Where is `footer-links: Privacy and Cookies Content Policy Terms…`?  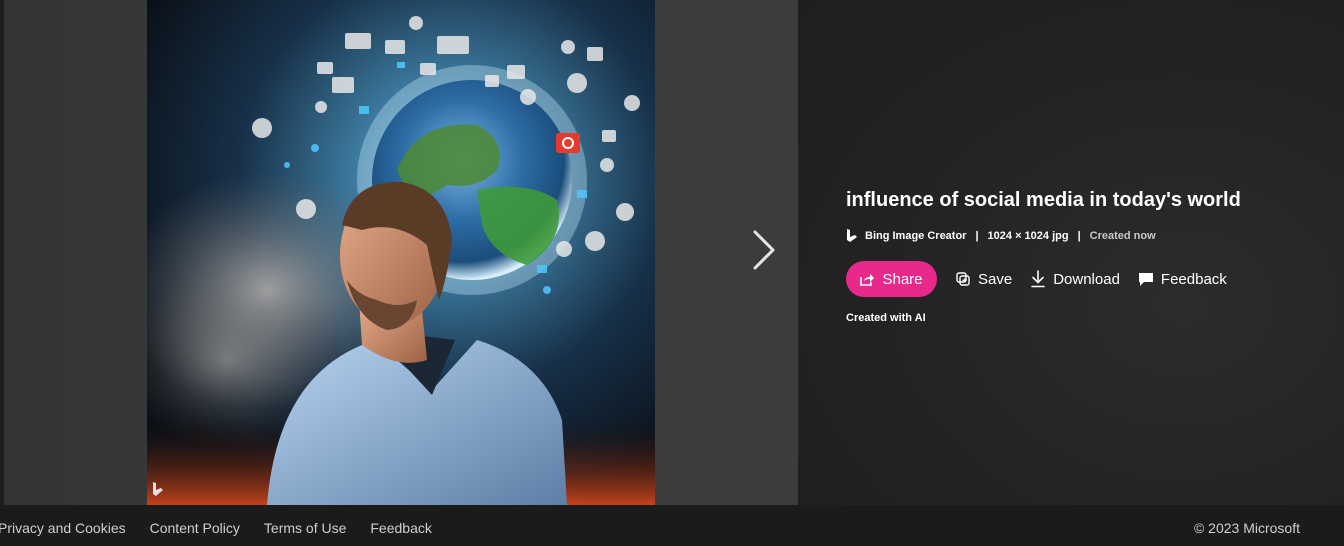
footer-links: Privacy and Cookies Content Policy Terms… is located at coordinates (228, 528).